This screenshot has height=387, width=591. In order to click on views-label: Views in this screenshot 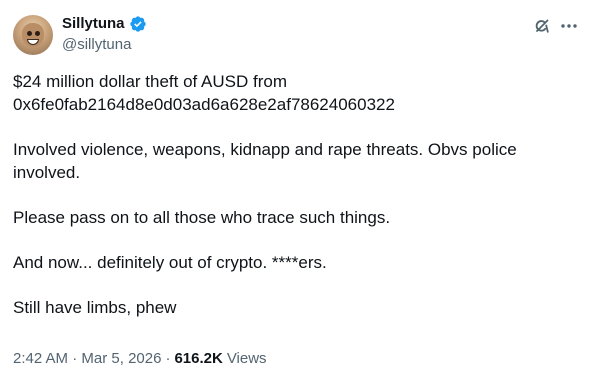, I will do `click(246, 358)`.